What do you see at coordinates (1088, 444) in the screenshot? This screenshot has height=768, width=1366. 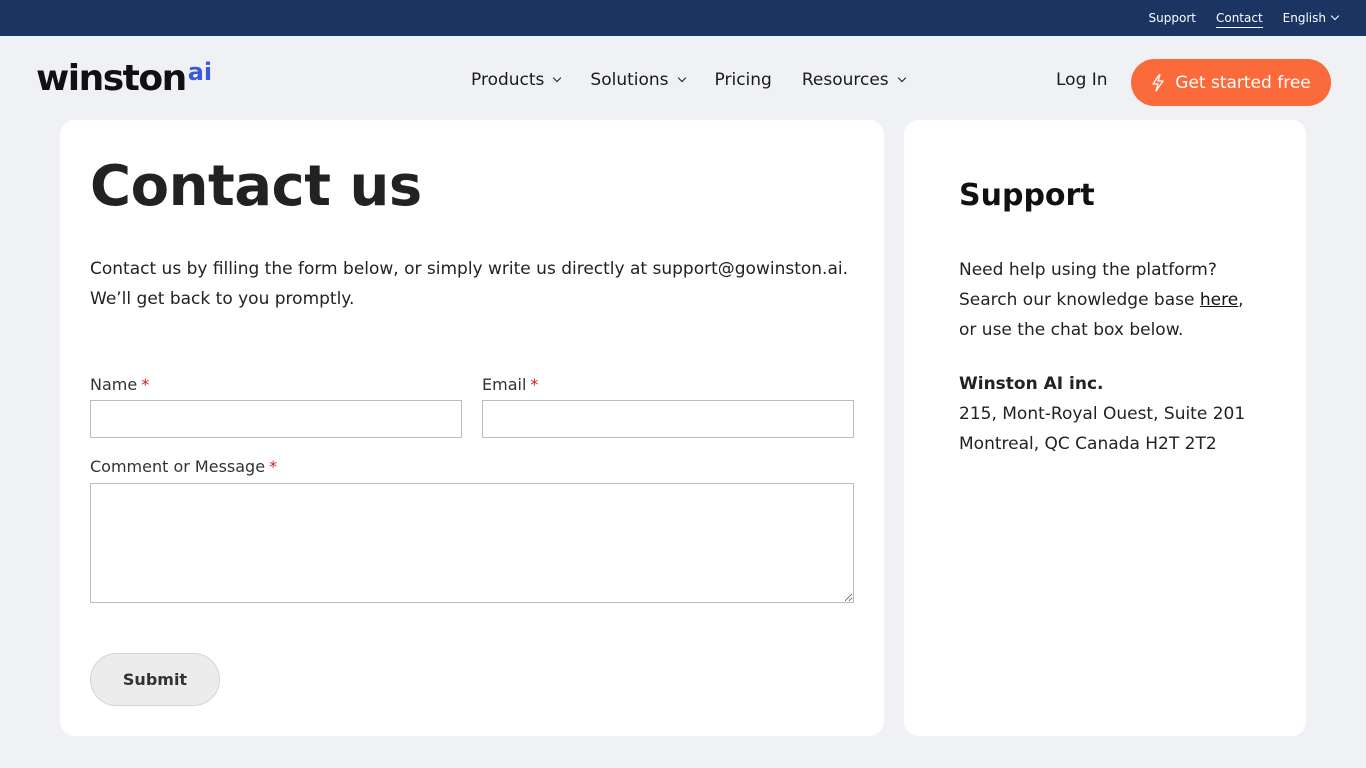 I see `address-line-2: Montreal, QC Canada H2T 2T2` at bounding box center [1088, 444].